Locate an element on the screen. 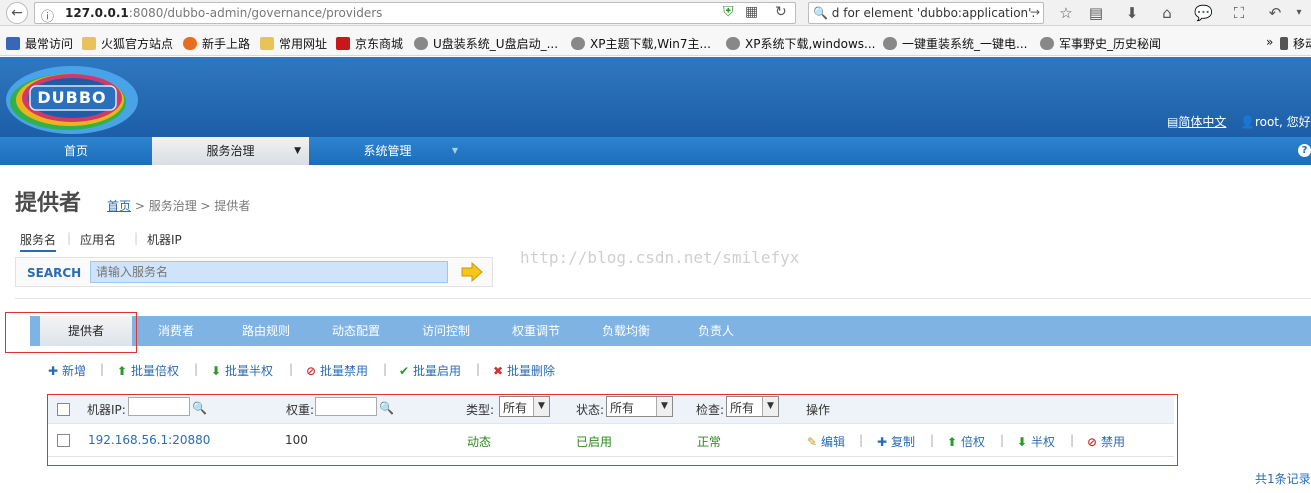 This screenshot has height=493, width=1311. download-icon: ⬇ is located at coordinates (1132, 13).